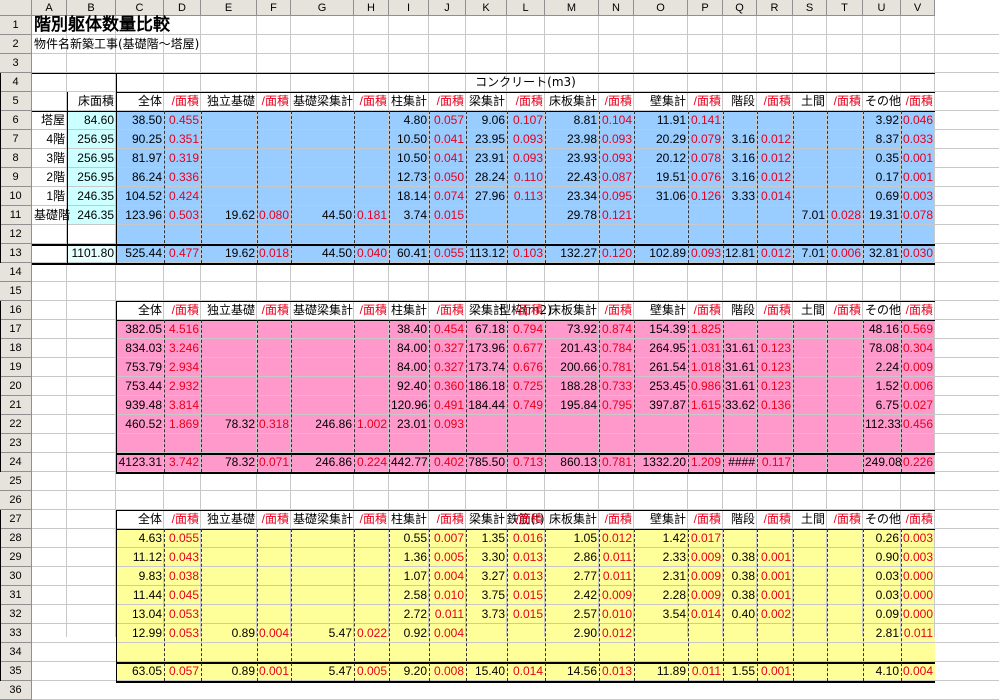  What do you see at coordinates (322, 215) in the screenshot?
I see `value-cell: 44.50` at bounding box center [322, 215].